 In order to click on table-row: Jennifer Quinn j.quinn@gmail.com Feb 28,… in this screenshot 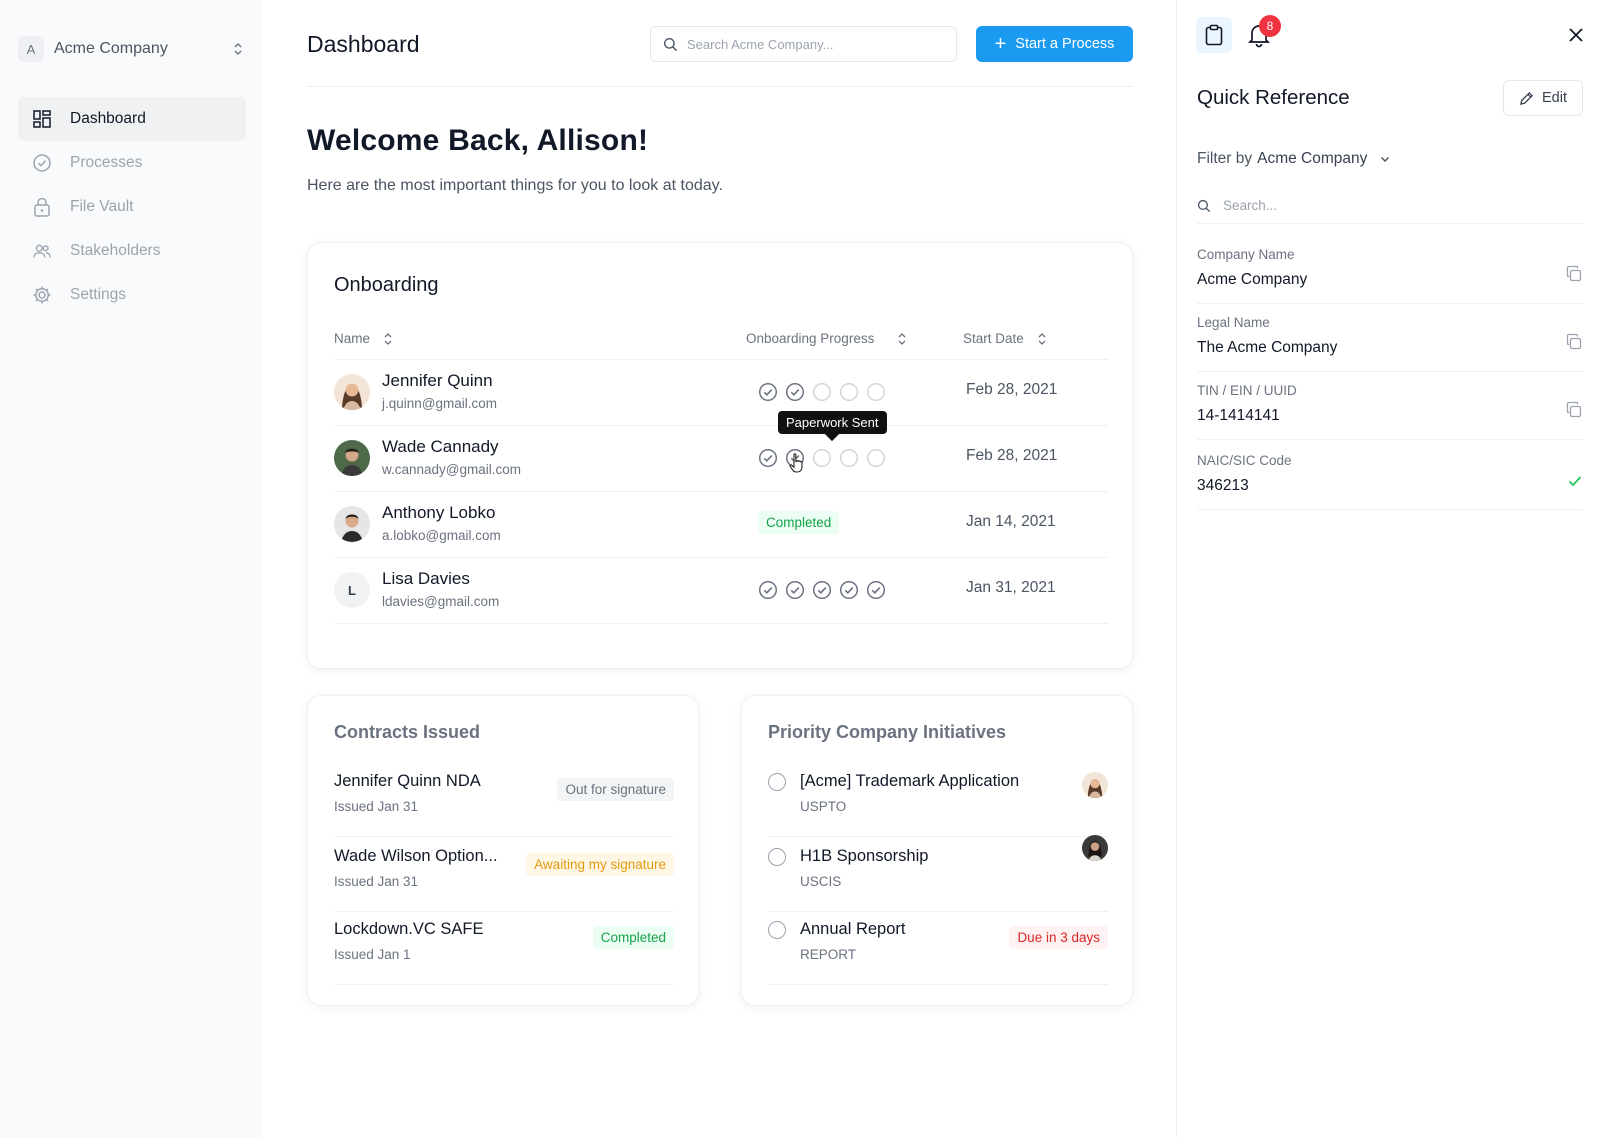, I will do `click(721, 392)`.